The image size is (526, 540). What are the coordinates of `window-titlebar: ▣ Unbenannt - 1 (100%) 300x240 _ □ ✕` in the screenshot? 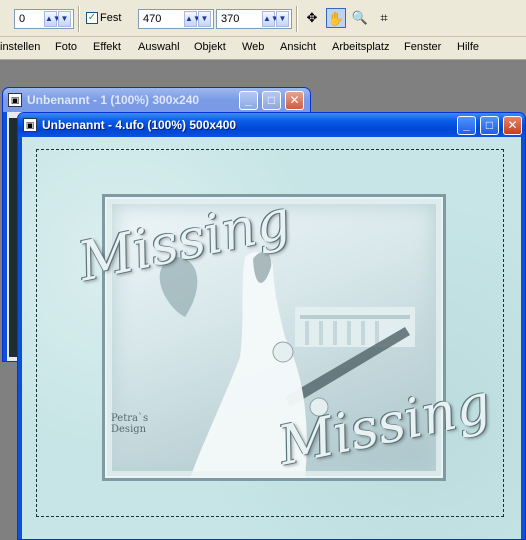 It's located at (156, 100).